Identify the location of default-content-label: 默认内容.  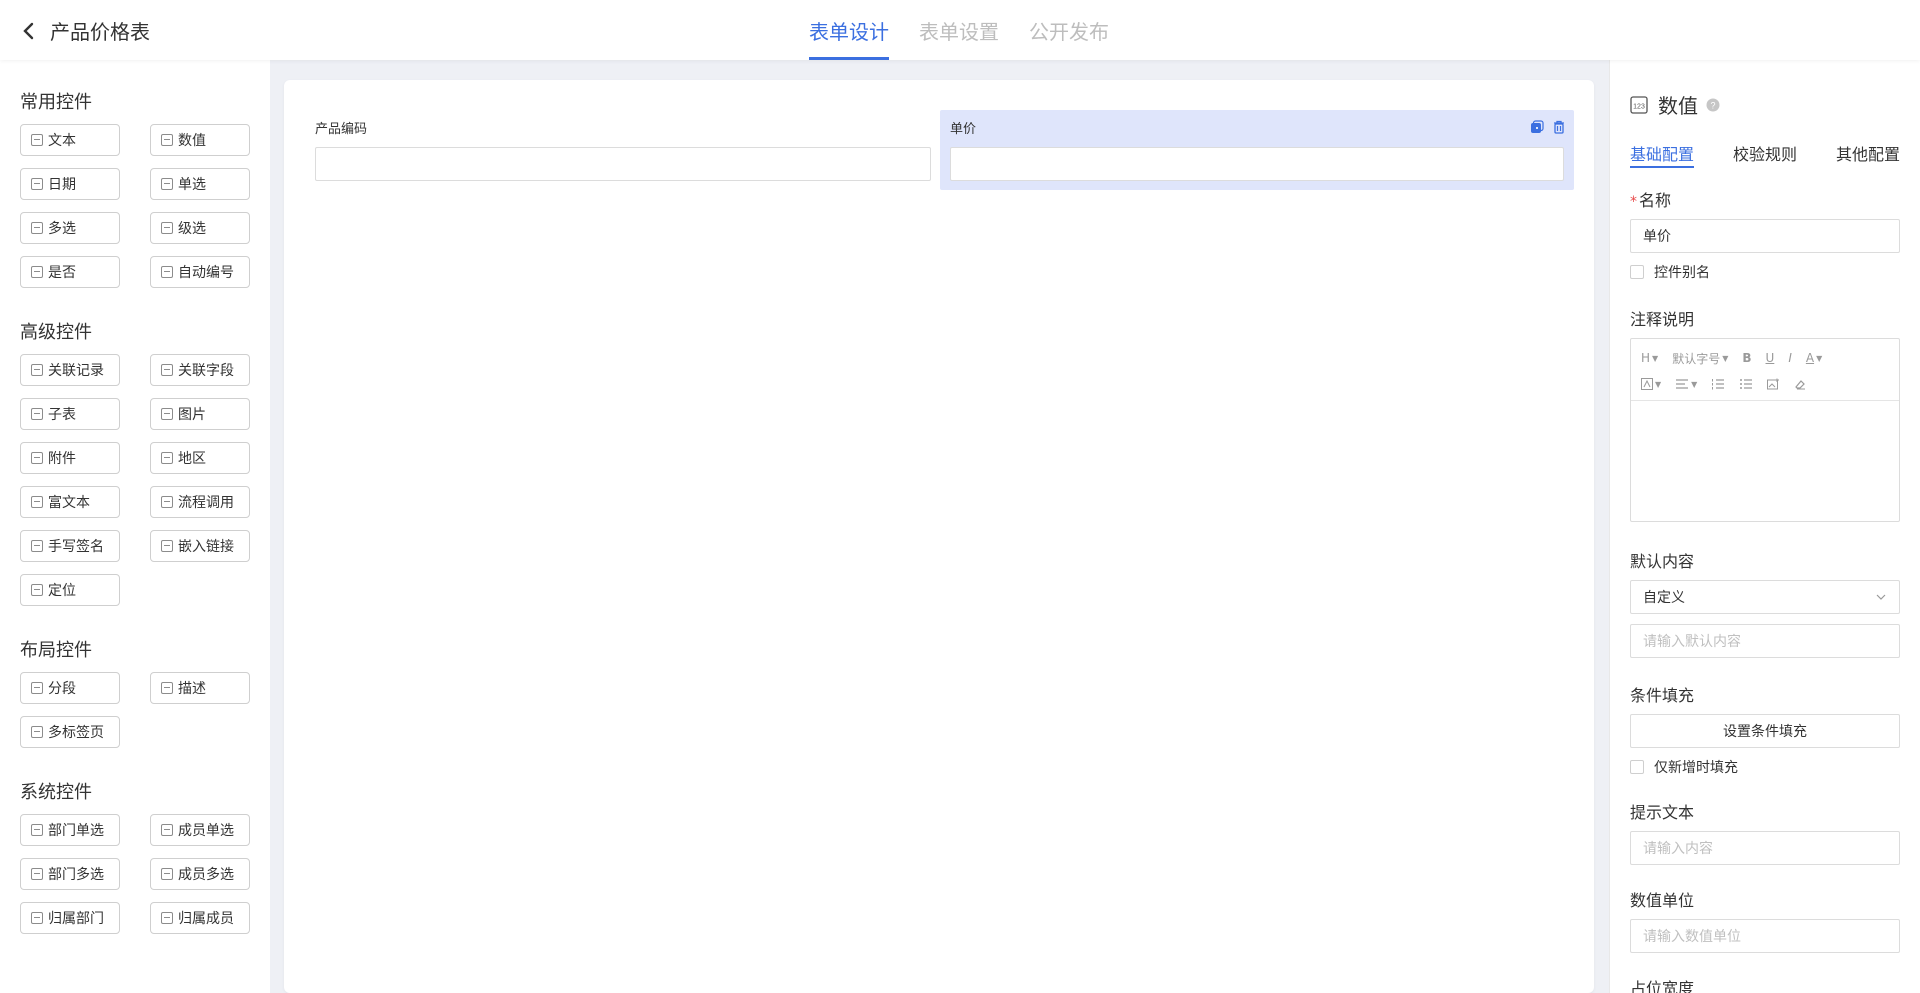
(1662, 561).